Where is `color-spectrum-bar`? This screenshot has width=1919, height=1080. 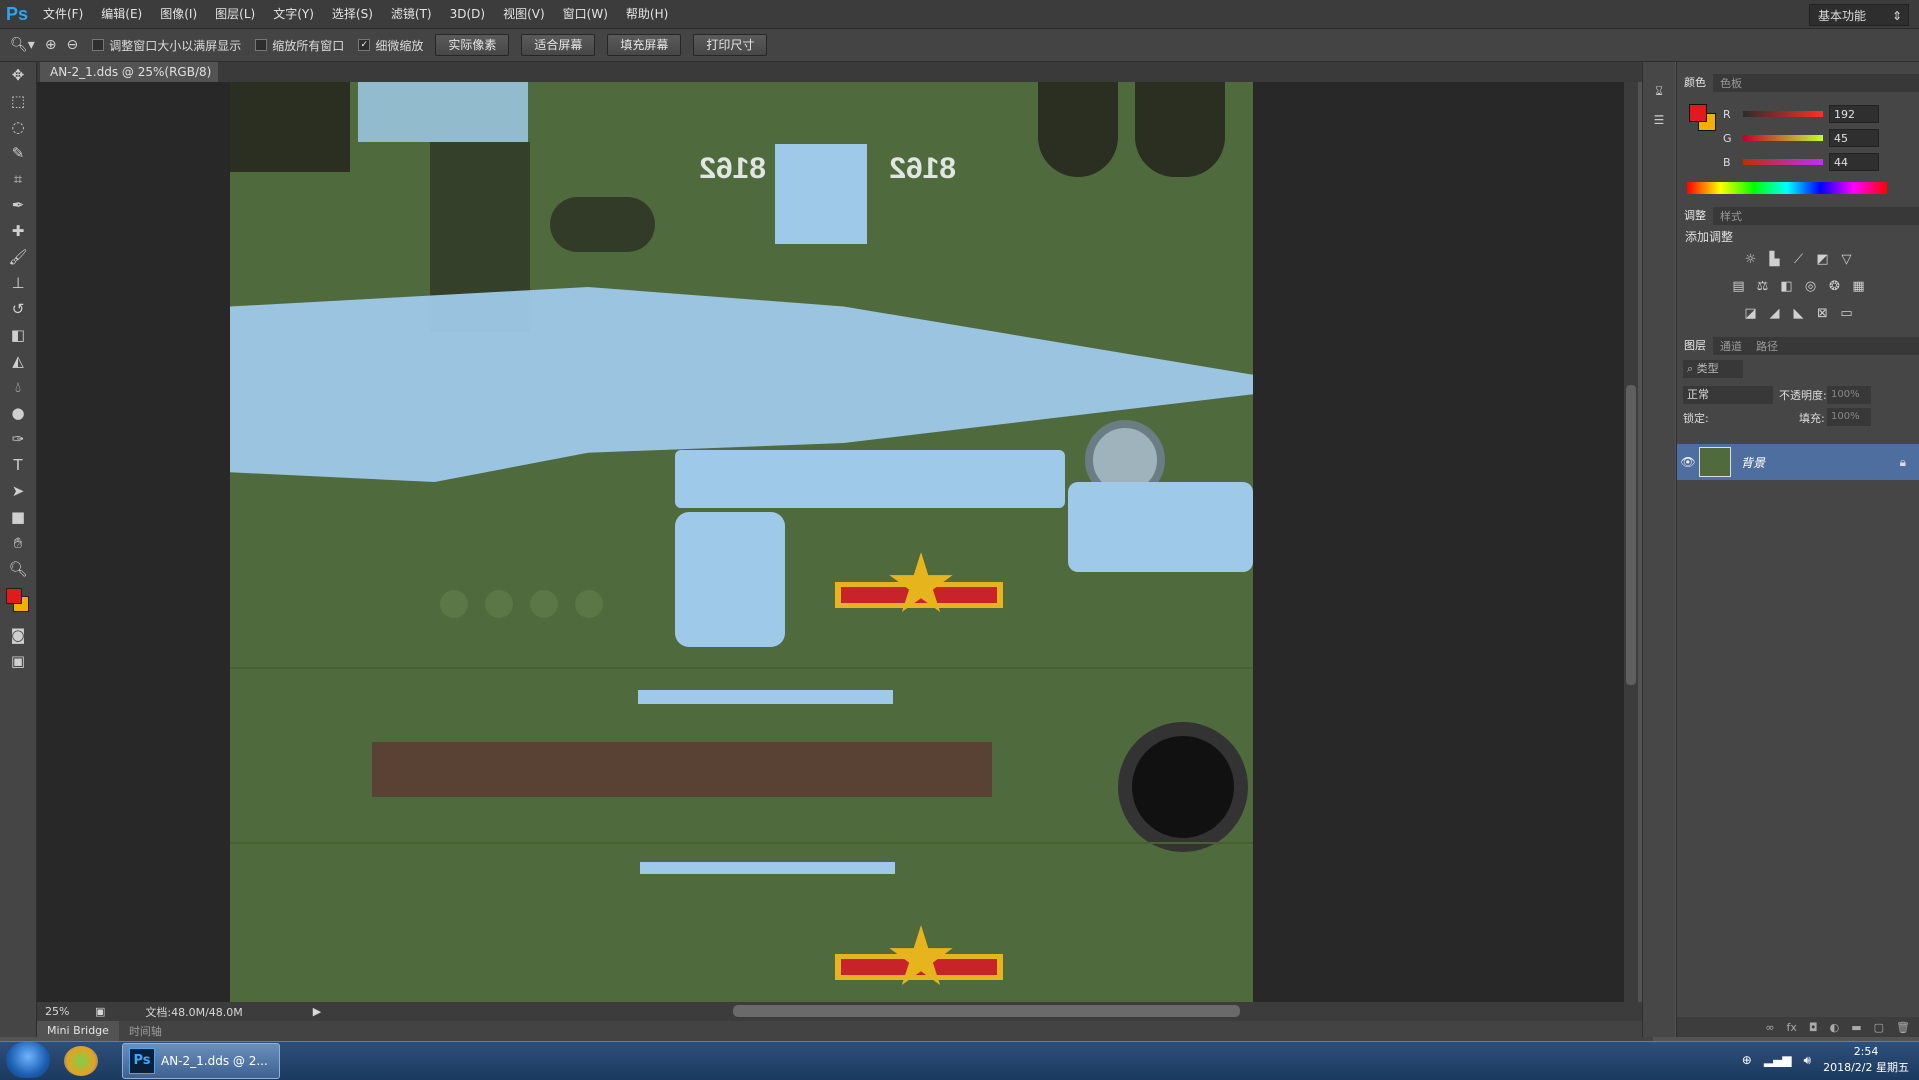
color-spectrum-bar is located at coordinates (1787, 188).